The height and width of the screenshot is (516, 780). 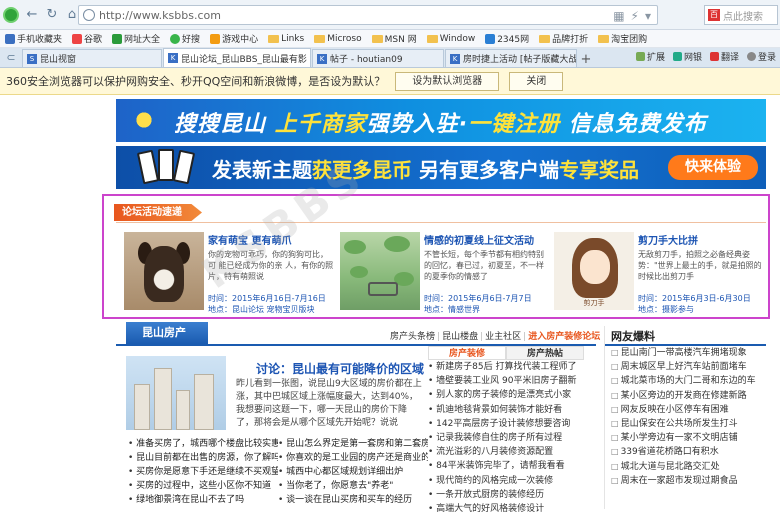 I want to click on tab-post: K 帖子 - houtian09, so click(x=378, y=58).